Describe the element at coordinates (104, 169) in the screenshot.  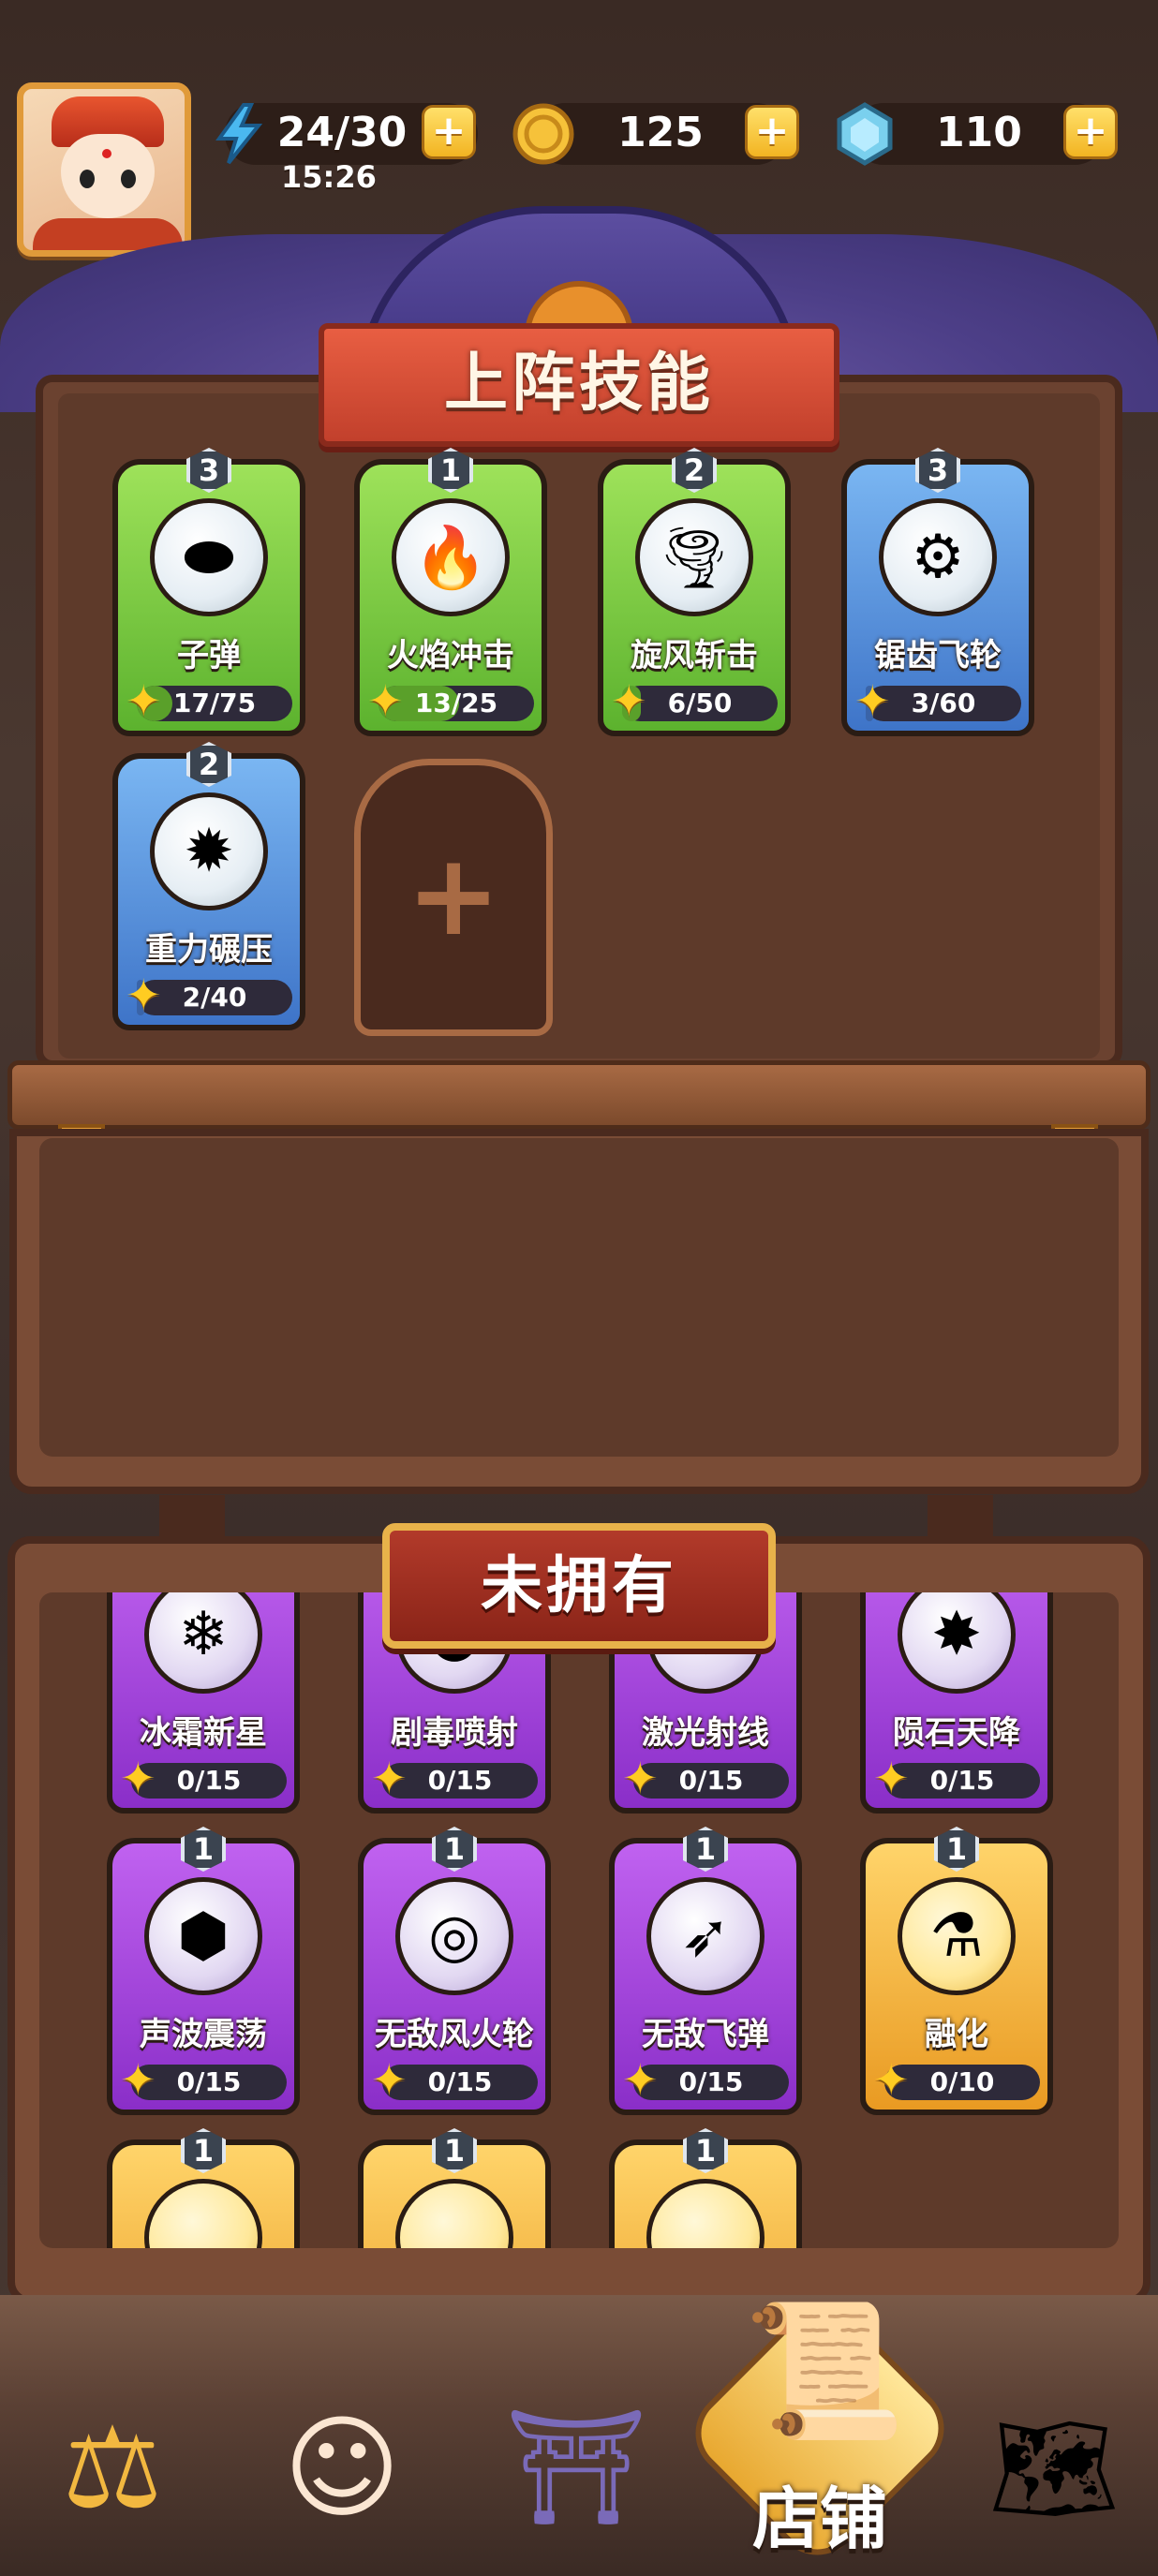
I see `player-avatar` at that location.